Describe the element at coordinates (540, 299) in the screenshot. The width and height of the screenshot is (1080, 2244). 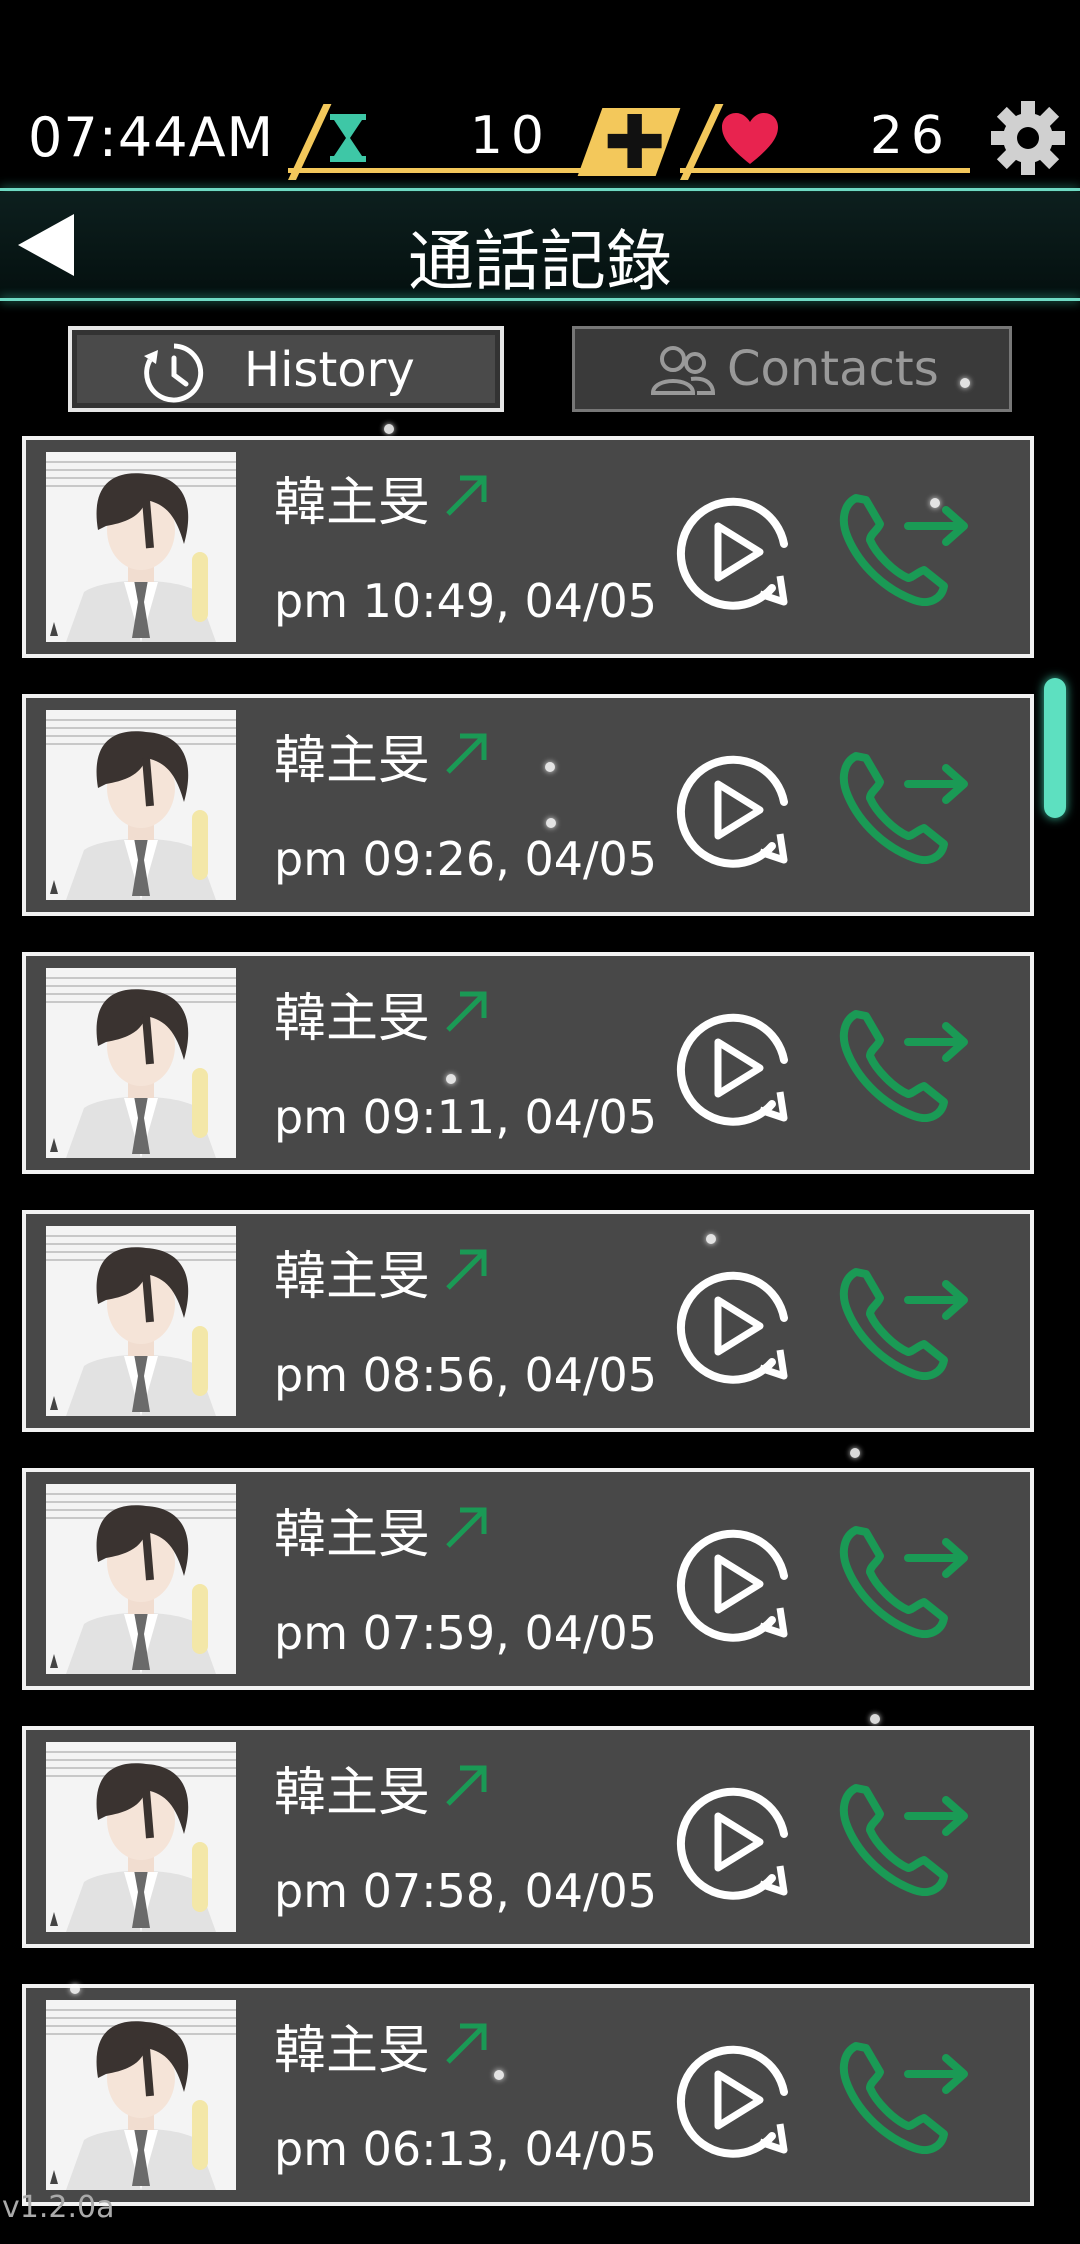
I see `header-bottom-line` at that location.